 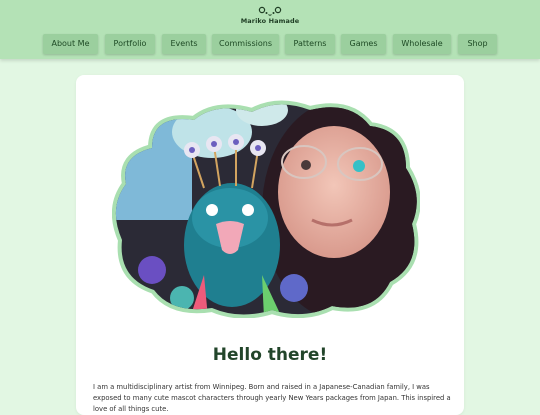 I want to click on nav-about-me: About Me, so click(x=70, y=44).